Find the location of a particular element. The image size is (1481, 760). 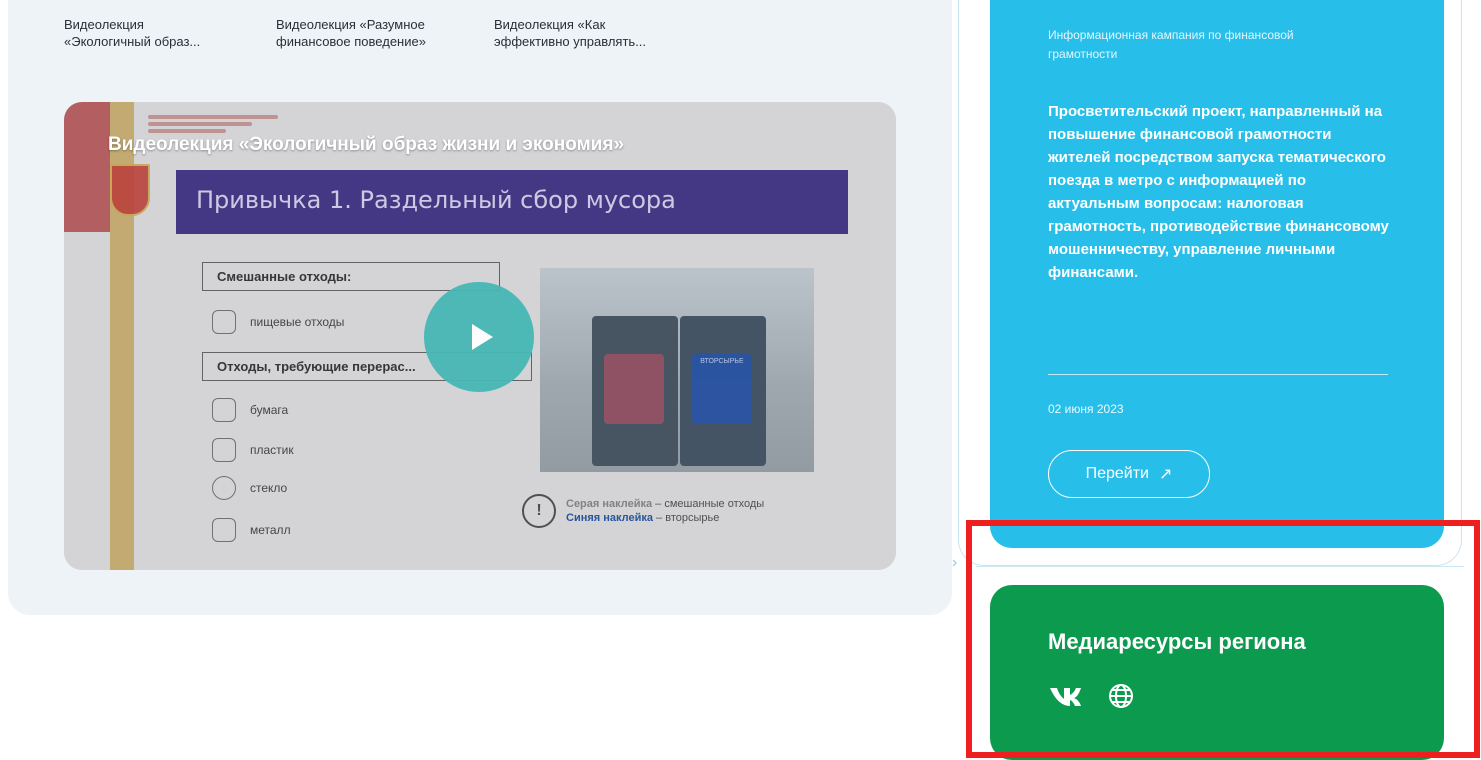

globe-icon is located at coordinates (1121, 698).